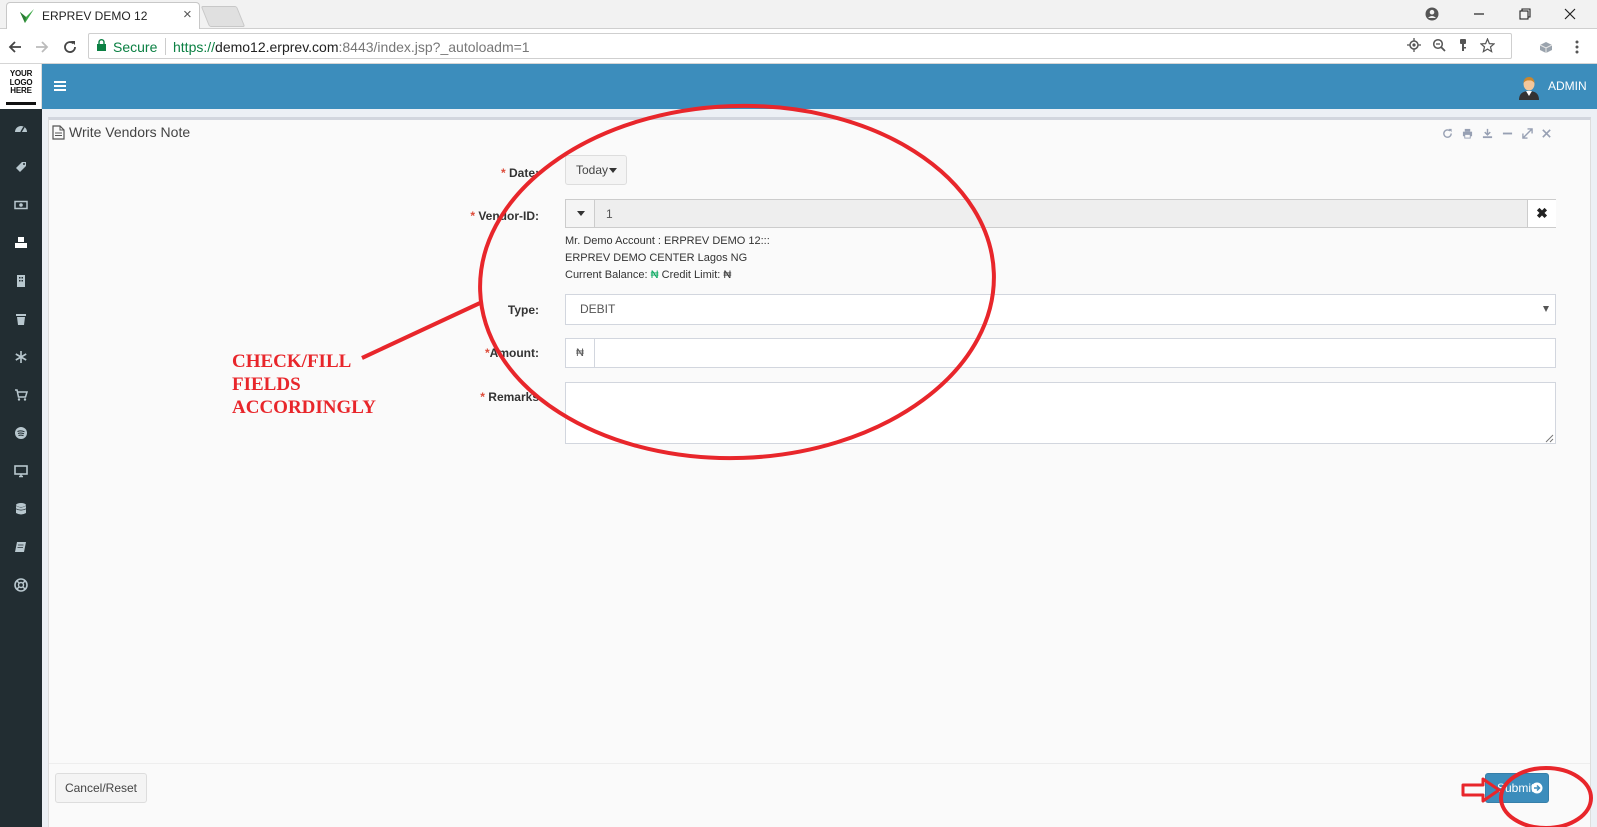 Image resolution: width=1597 pixels, height=827 pixels. I want to click on amount-group: ₦, so click(1060, 353).